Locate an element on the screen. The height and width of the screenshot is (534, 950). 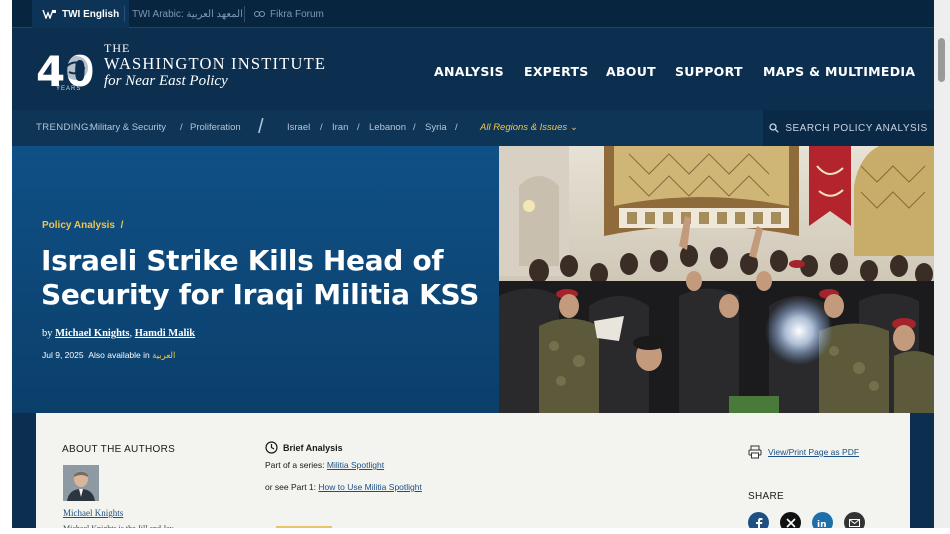
article-date: Jul 9, 2025 is located at coordinates (63, 355).